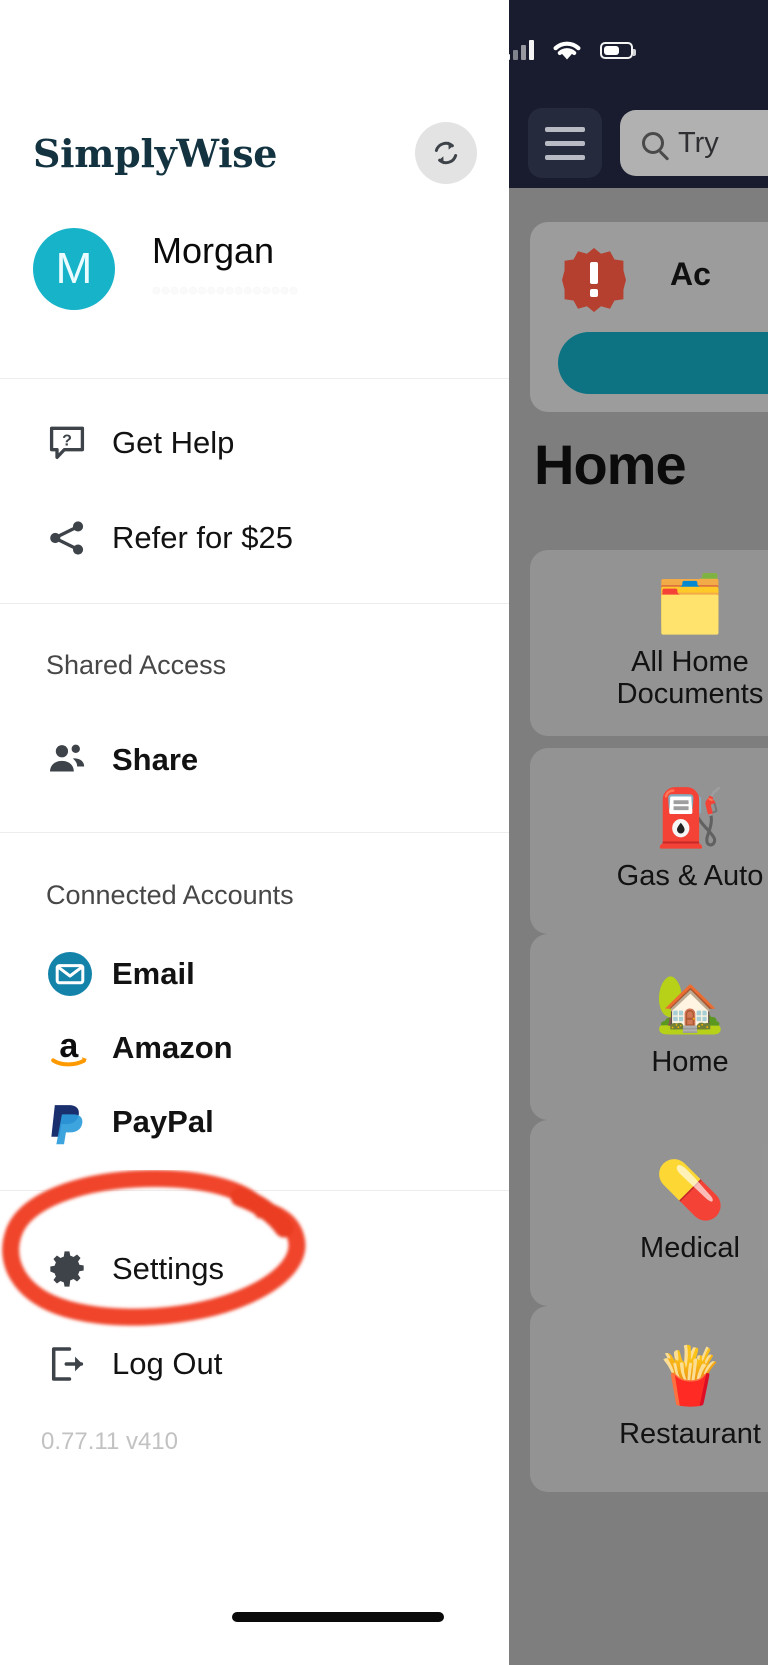  Describe the element at coordinates (73, 443) in the screenshot. I see `help-chat-icon: ?` at that location.